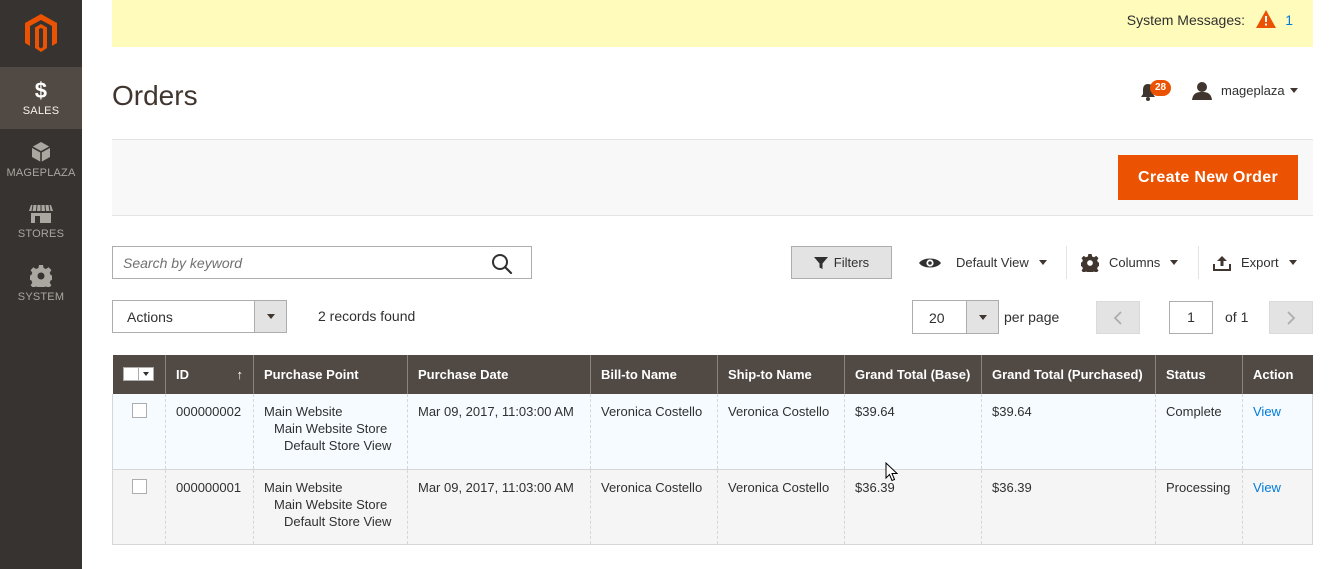 Image resolution: width=1338 pixels, height=569 pixels. What do you see at coordinates (892, 472) in the screenshot?
I see `mouse-cursor-icon` at bounding box center [892, 472].